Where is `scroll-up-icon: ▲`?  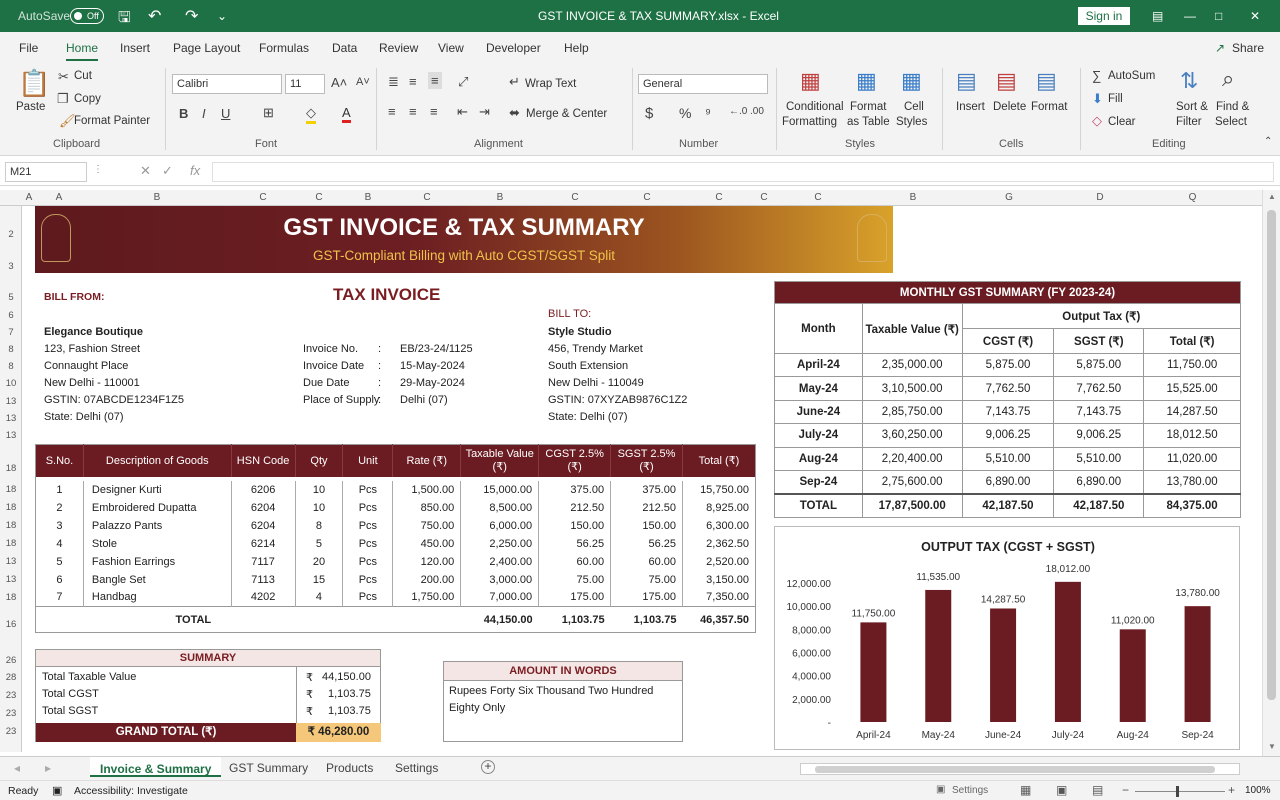 scroll-up-icon: ▲ is located at coordinates (1272, 196).